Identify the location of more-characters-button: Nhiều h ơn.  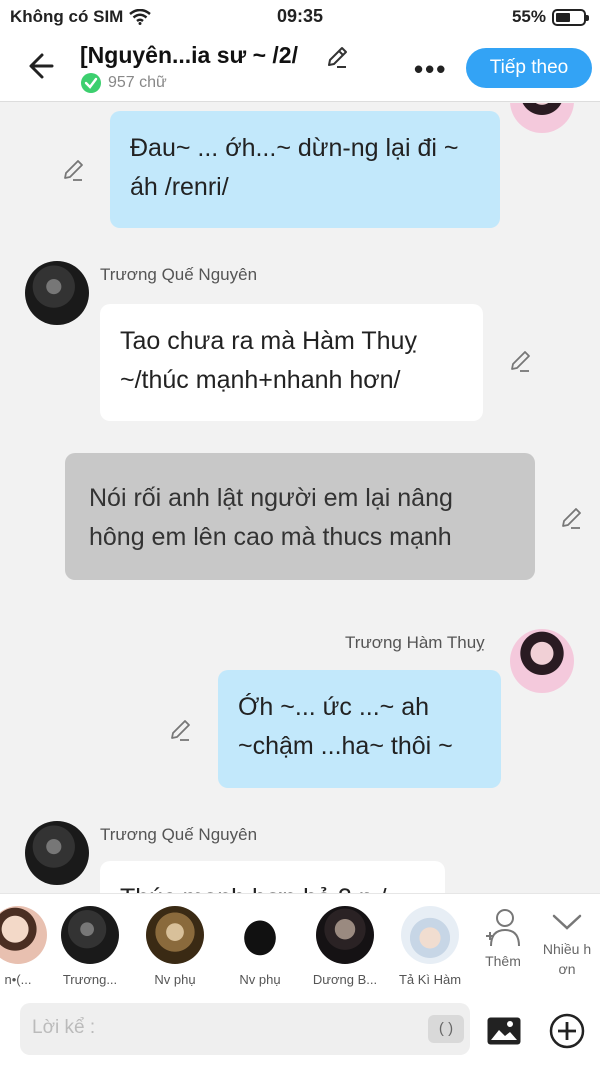
(567, 942).